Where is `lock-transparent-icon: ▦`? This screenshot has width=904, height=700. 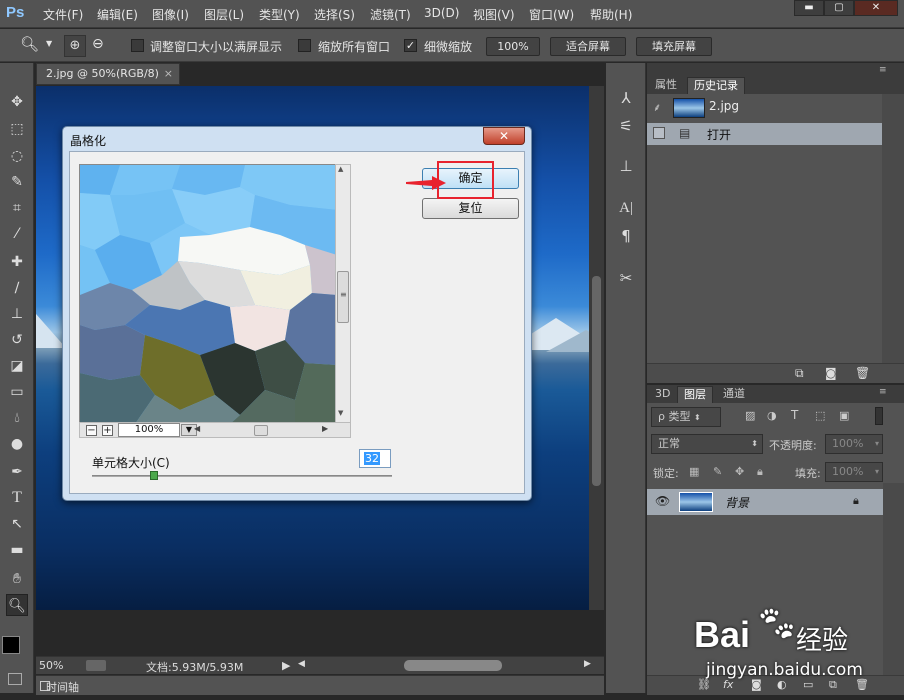
lock-transparent-icon: ▦ is located at coordinates (694, 471).